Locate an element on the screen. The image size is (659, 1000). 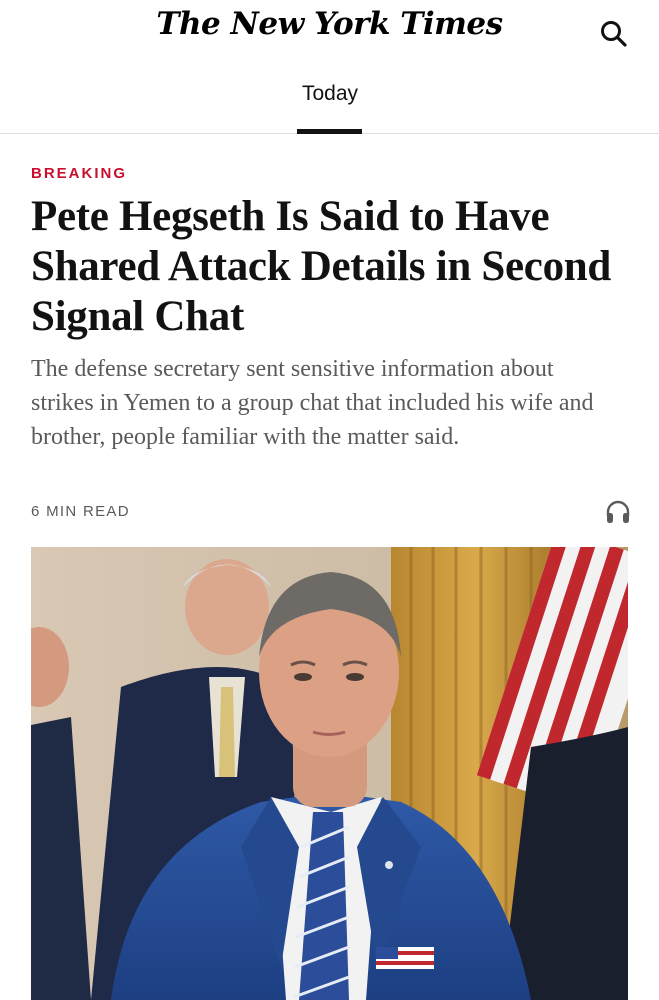
tab-selected-indicator is located at coordinates (329, 131).